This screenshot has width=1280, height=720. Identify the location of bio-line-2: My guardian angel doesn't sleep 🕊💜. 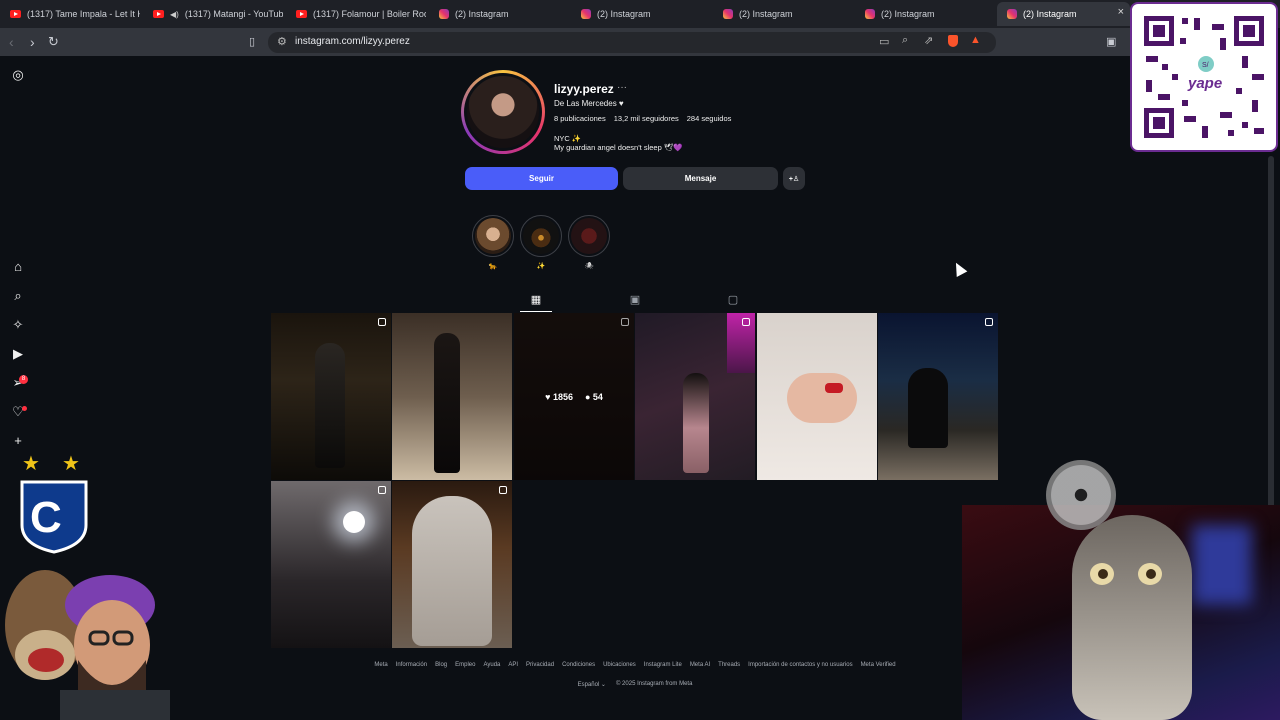
(618, 147).